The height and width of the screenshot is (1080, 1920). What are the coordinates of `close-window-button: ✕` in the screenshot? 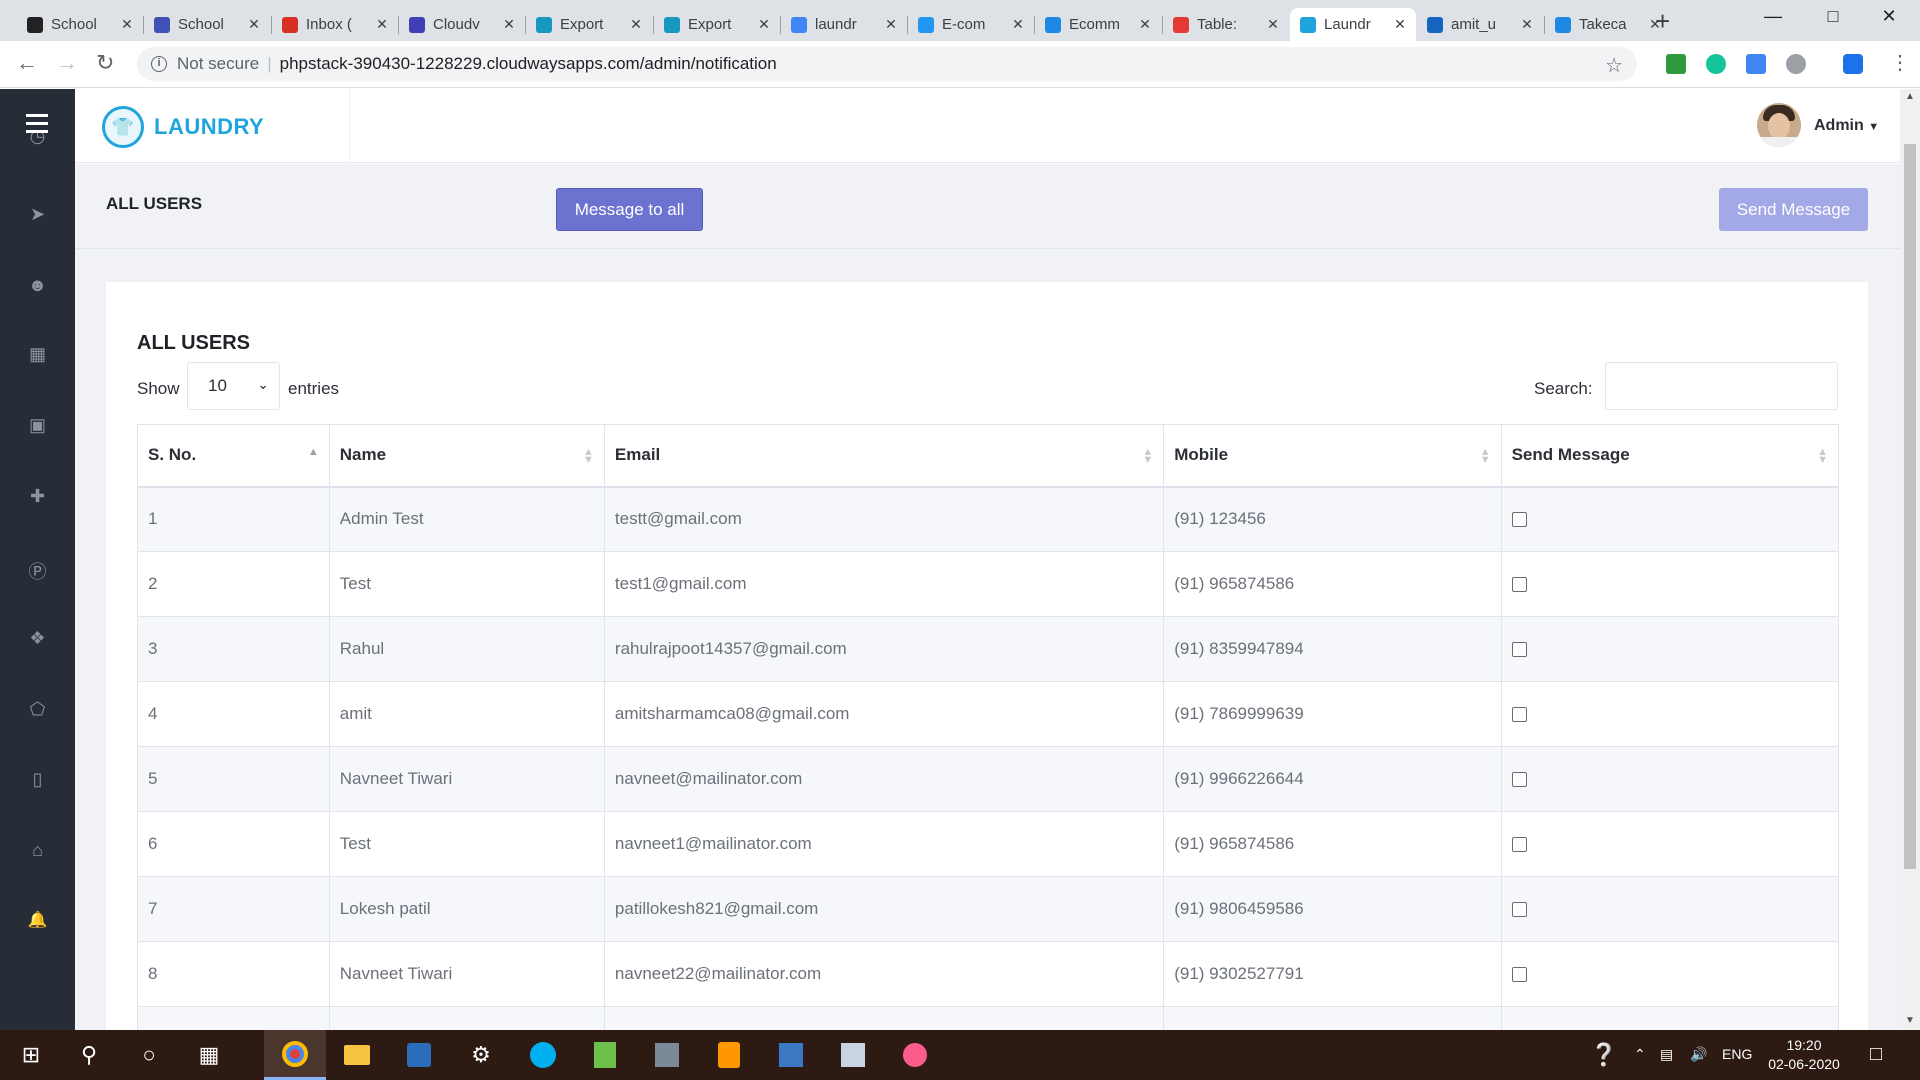 It's located at (1889, 16).